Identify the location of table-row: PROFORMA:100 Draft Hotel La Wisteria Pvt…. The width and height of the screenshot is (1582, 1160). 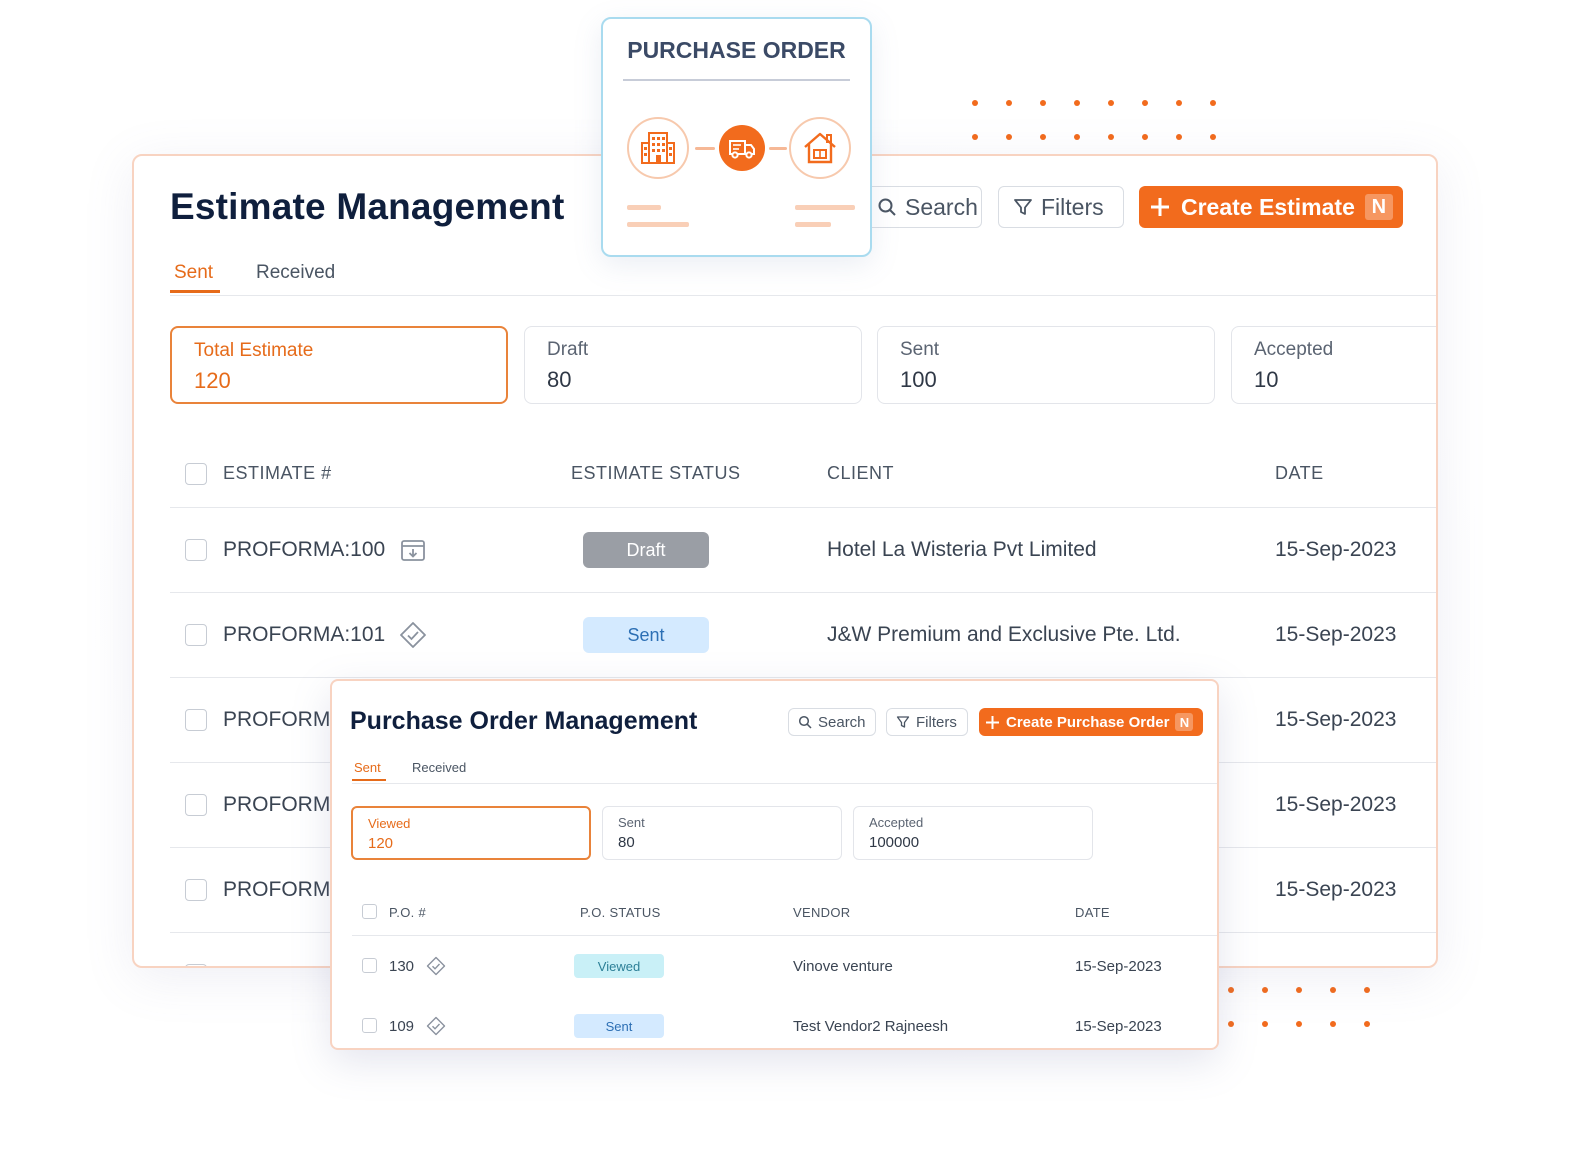
(803, 550).